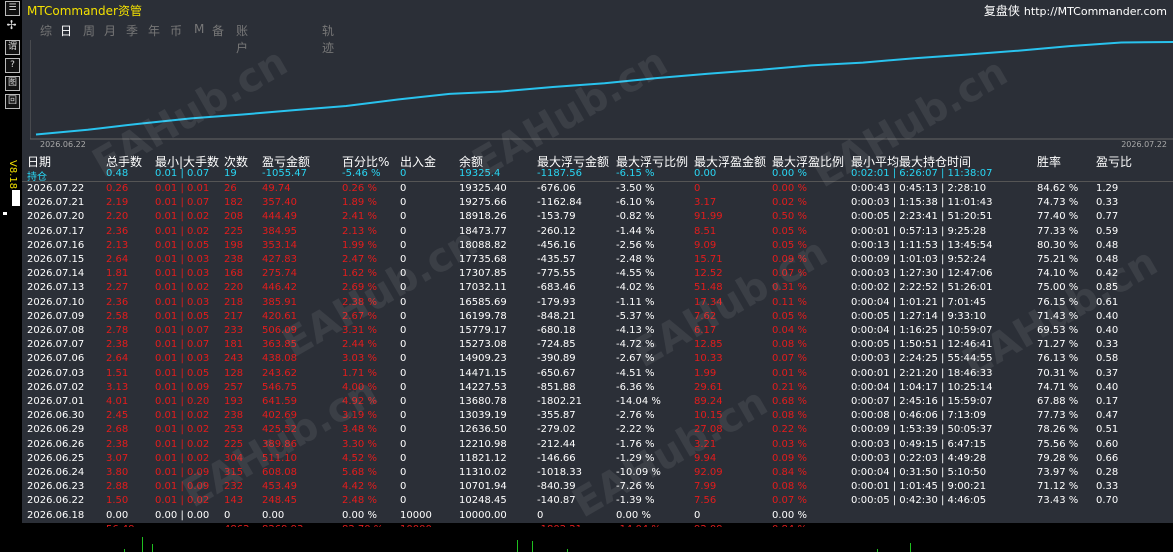 The width and height of the screenshot is (1173, 552). What do you see at coordinates (559, 173) in the screenshot?
I see `cell-max-float-loss: -1187.56` at bounding box center [559, 173].